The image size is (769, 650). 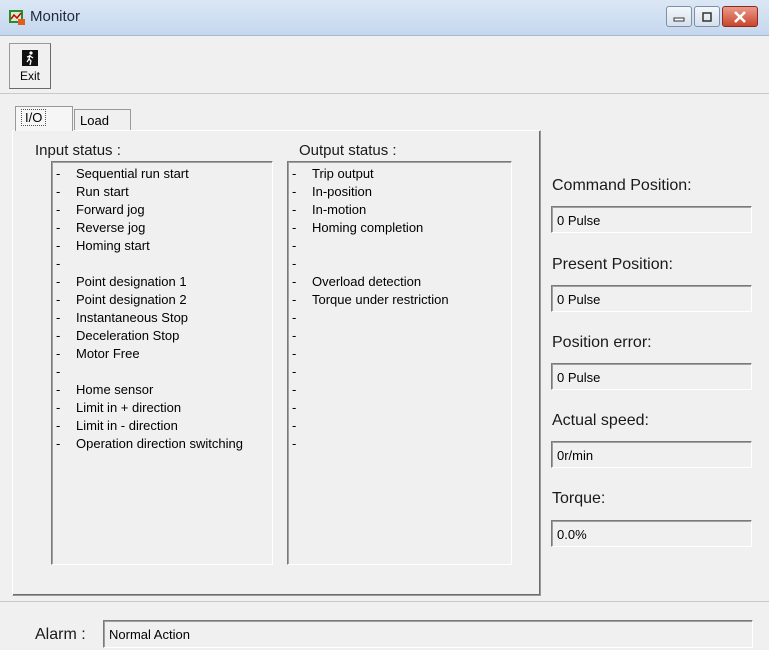 I want to click on list-item: - Trip output, so click(x=333, y=173).